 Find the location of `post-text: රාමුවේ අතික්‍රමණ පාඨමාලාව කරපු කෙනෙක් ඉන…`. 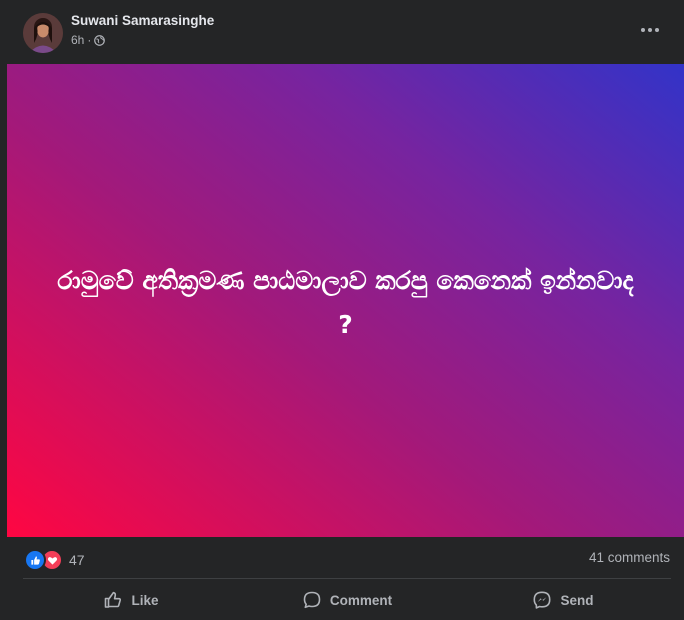

post-text: රාමුවේ අතික්‍රමණ පාඨමාලාව කරපු කෙනෙක් ඉන… is located at coordinates (345, 302).